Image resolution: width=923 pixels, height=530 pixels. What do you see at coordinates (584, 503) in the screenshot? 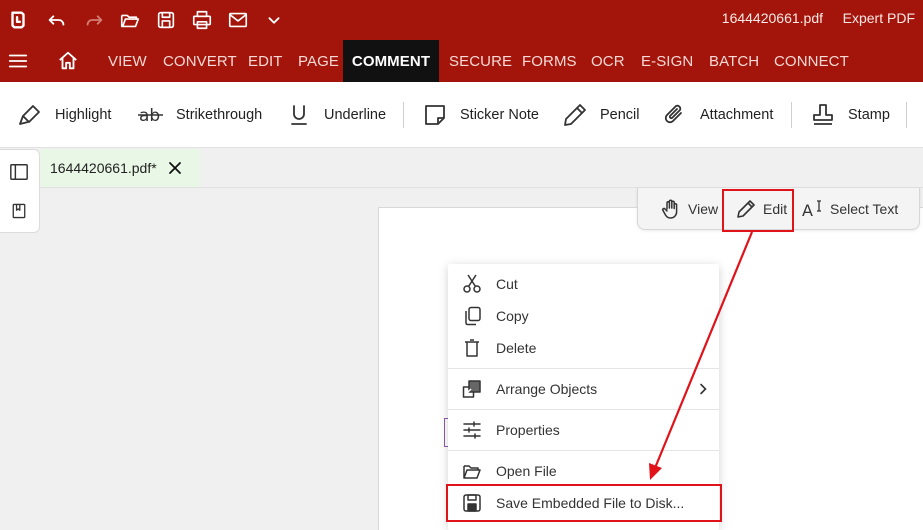
I see `annotation-save-highlight` at bounding box center [584, 503].